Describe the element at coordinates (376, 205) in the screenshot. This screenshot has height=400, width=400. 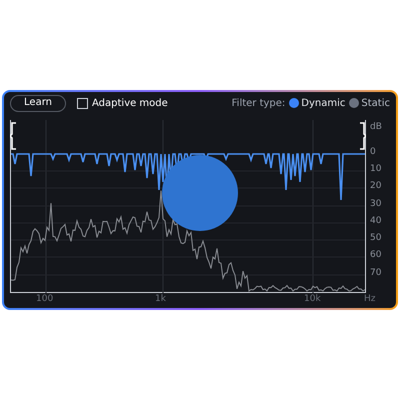
I see `db-axis-label: 30` at that location.